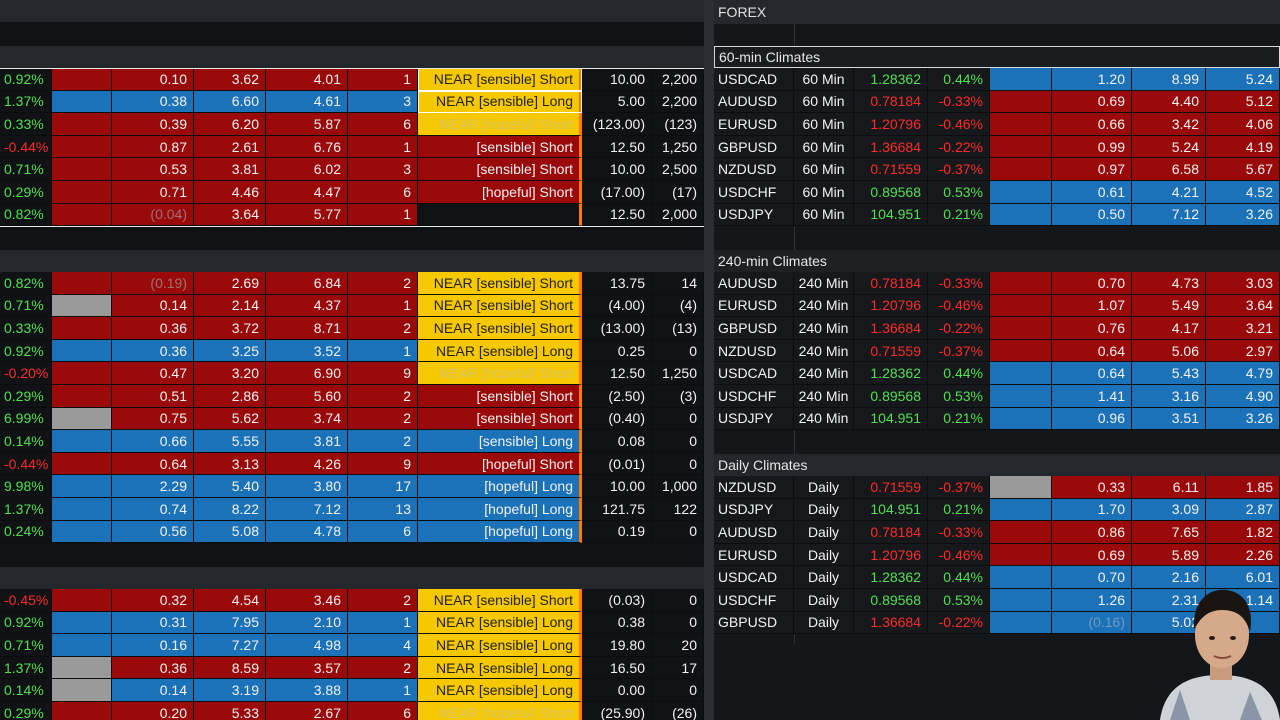 The height and width of the screenshot is (720, 1280). I want to click on climate-value-2: 3.51, so click(1169, 419).